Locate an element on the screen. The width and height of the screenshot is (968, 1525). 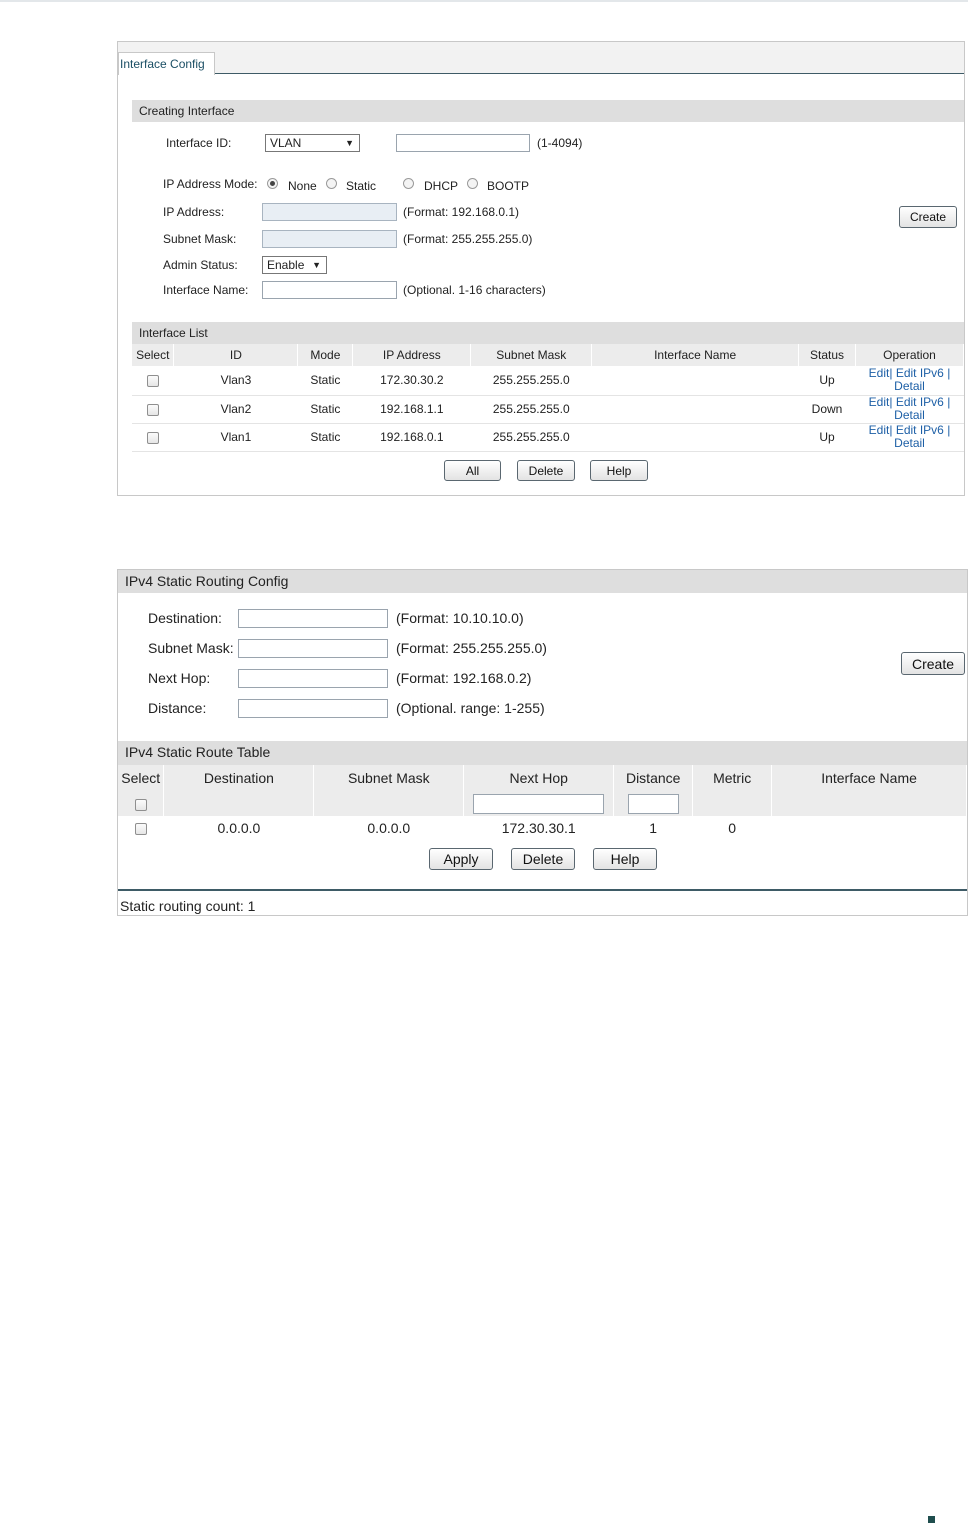
subnet-mask-label: Subnet Mask: is located at coordinates (191, 648).